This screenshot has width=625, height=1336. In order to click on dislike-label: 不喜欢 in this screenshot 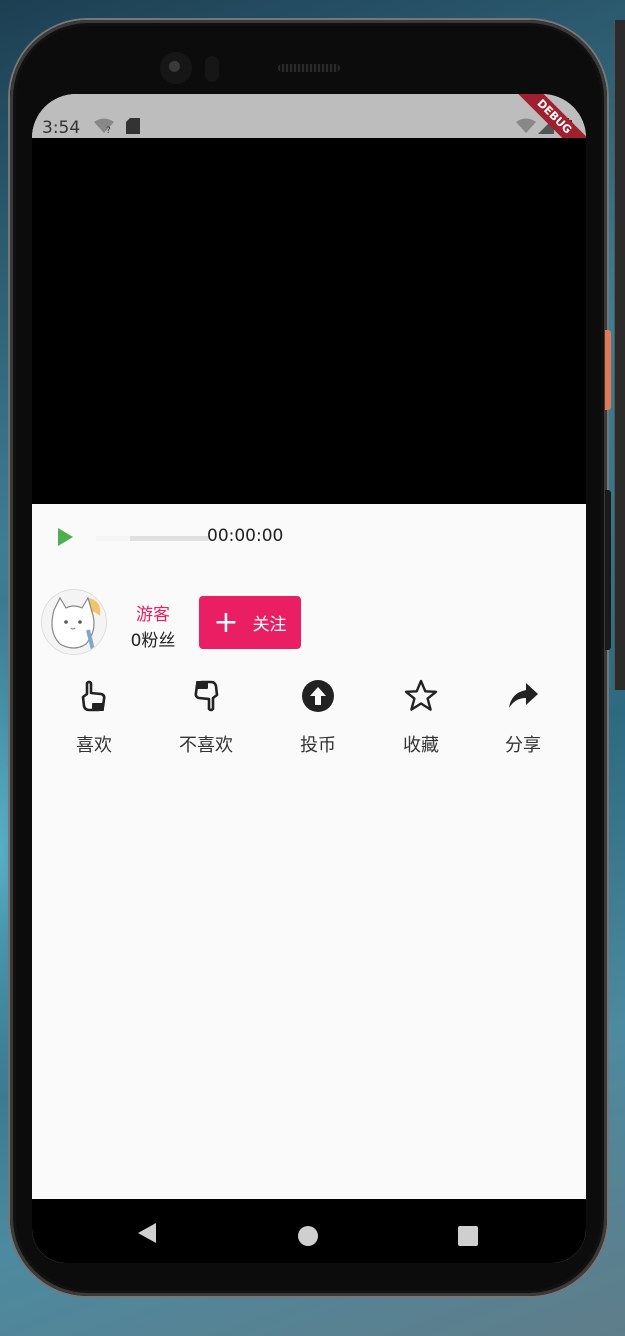, I will do `click(206, 745)`.